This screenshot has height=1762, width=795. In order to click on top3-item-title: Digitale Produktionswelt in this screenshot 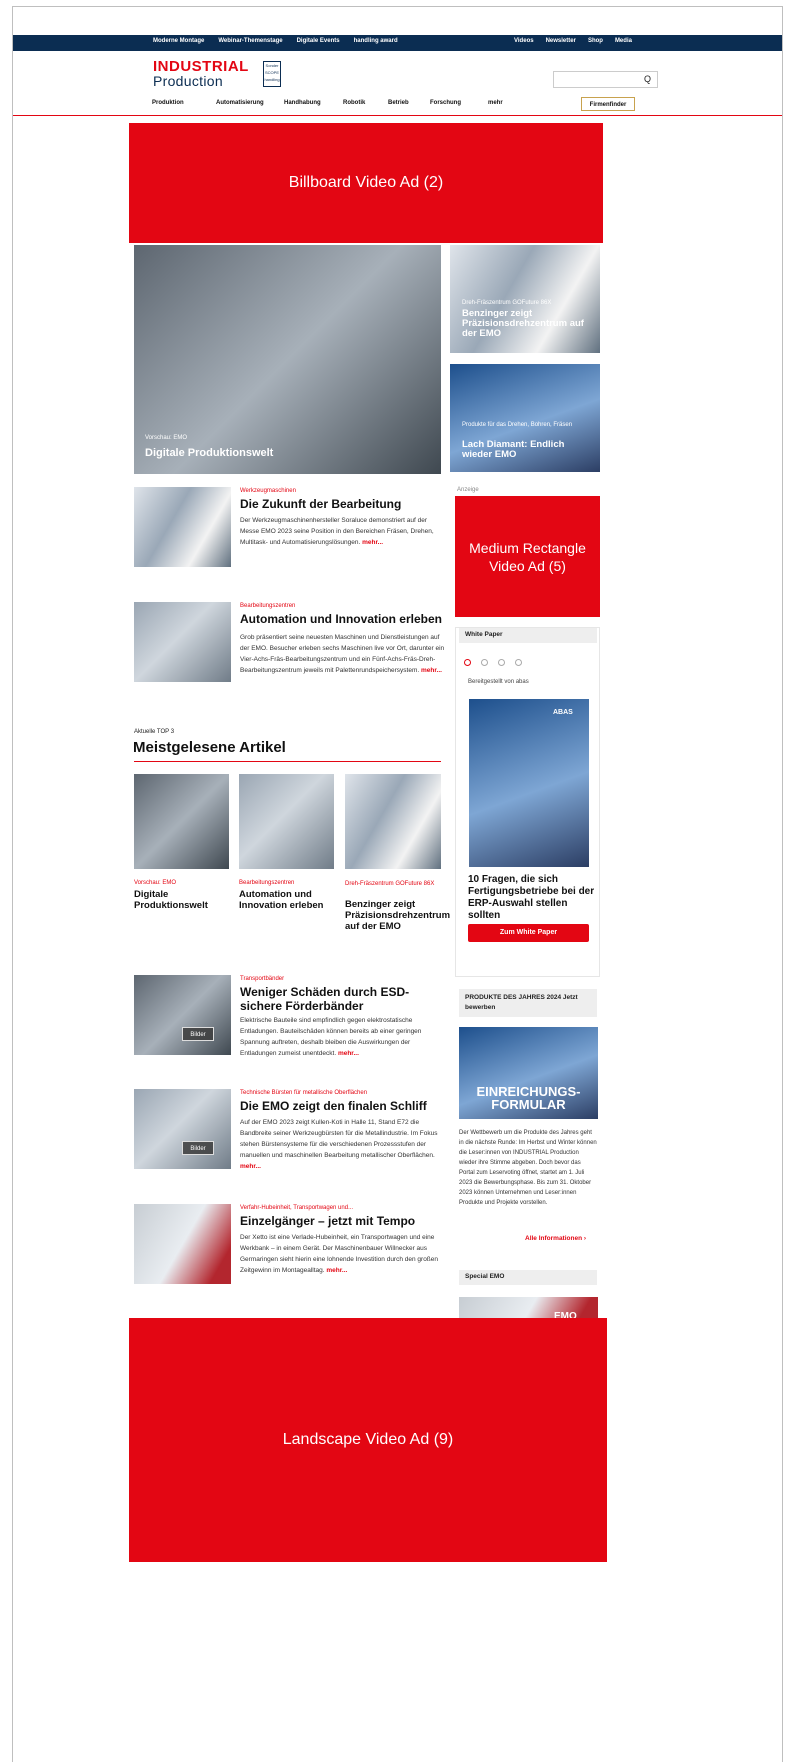, I will do `click(181, 900)`.